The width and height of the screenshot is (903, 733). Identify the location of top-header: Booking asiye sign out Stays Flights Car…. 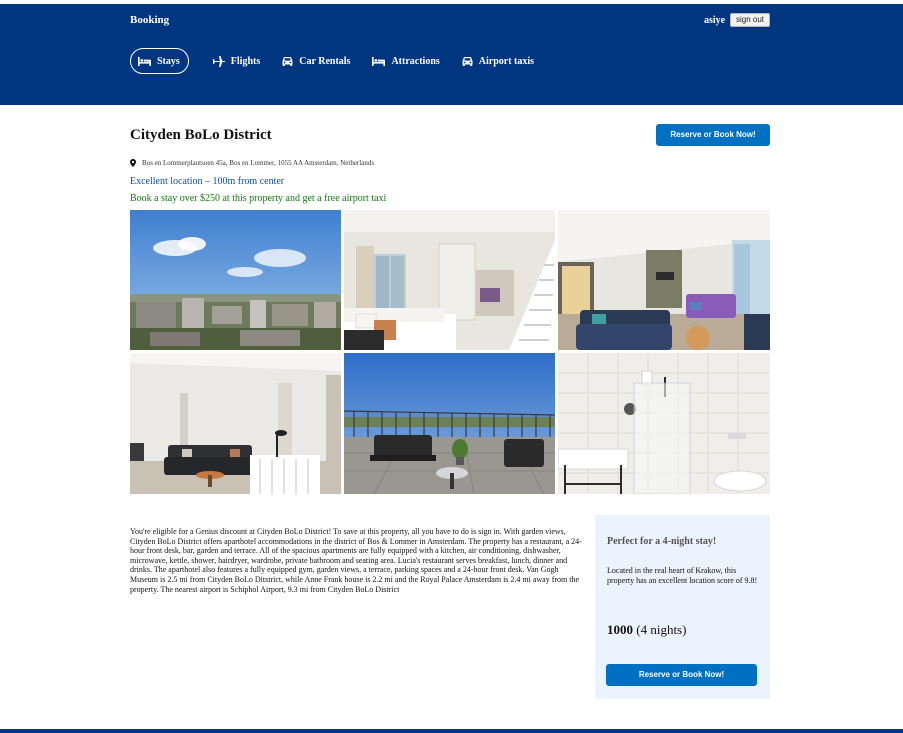
(451, 54).